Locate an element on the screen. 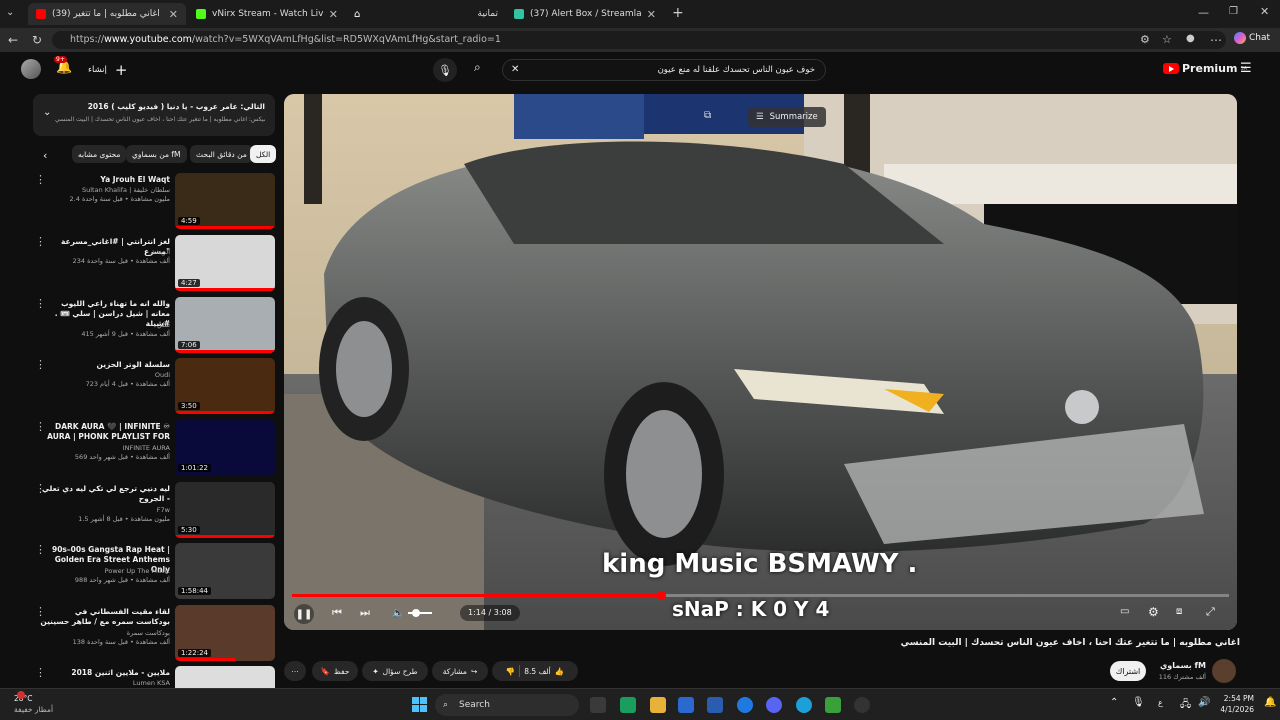 Image resolution: width=1280 pixels, height=720 pixels. youtube-premium-logo: Premium SA is located at coordinates (1205, 68).